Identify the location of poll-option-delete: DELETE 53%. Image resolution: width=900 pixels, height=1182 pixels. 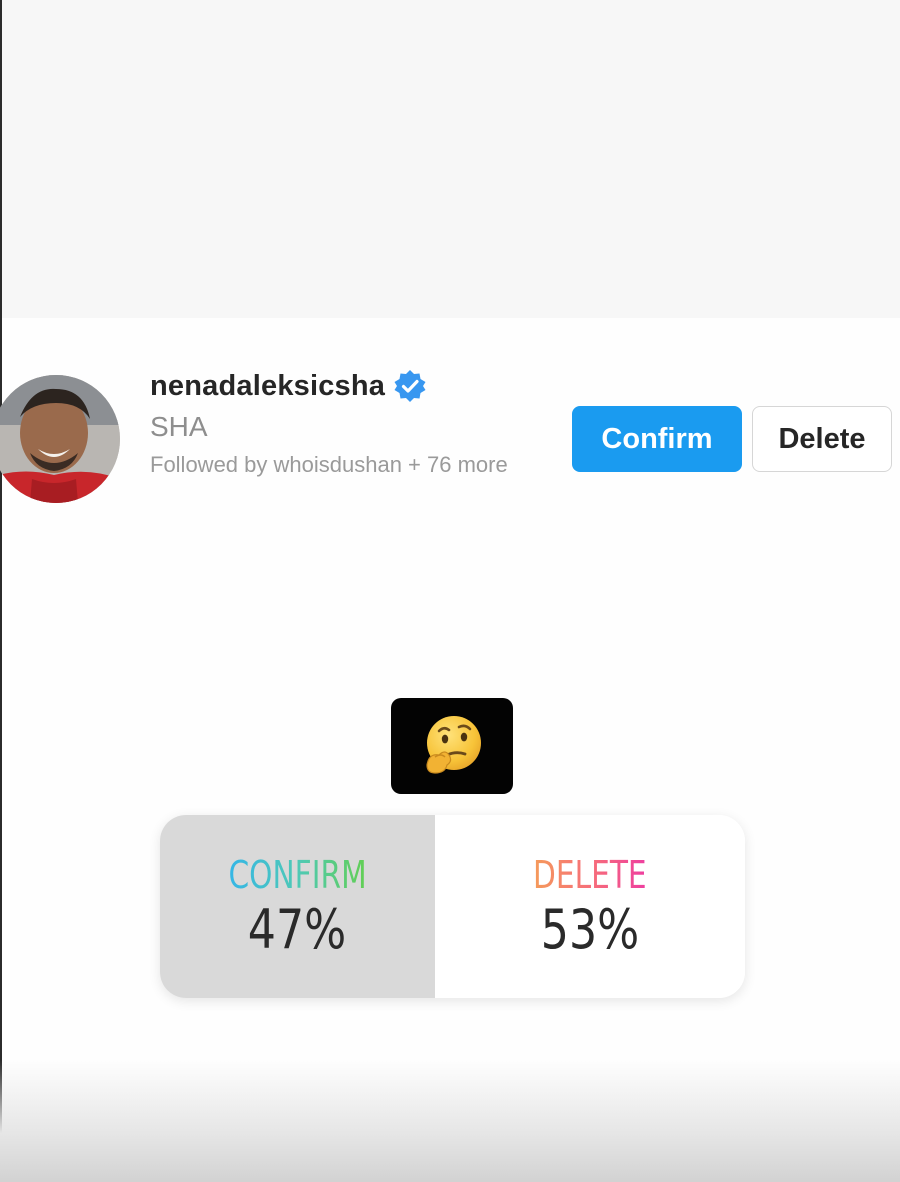
(590, 906).